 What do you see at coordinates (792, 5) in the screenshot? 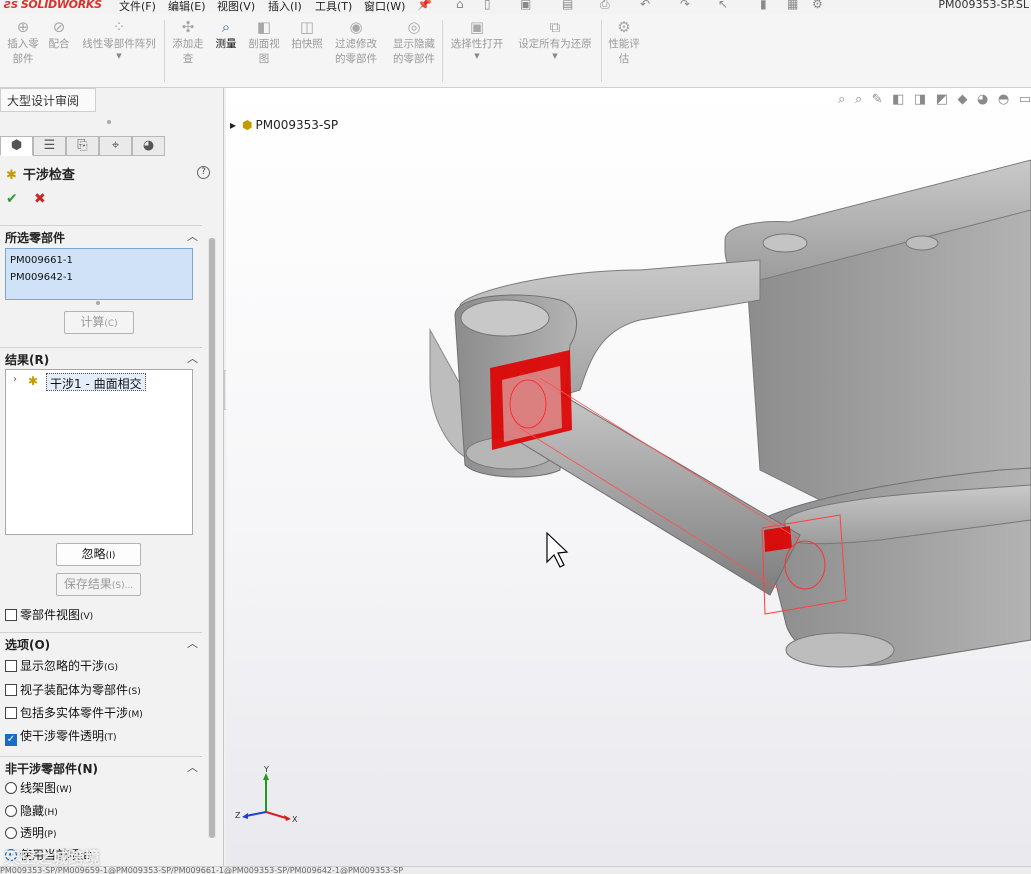
I see `file-properties-icon: ▦` at bounding box center [792, 5].